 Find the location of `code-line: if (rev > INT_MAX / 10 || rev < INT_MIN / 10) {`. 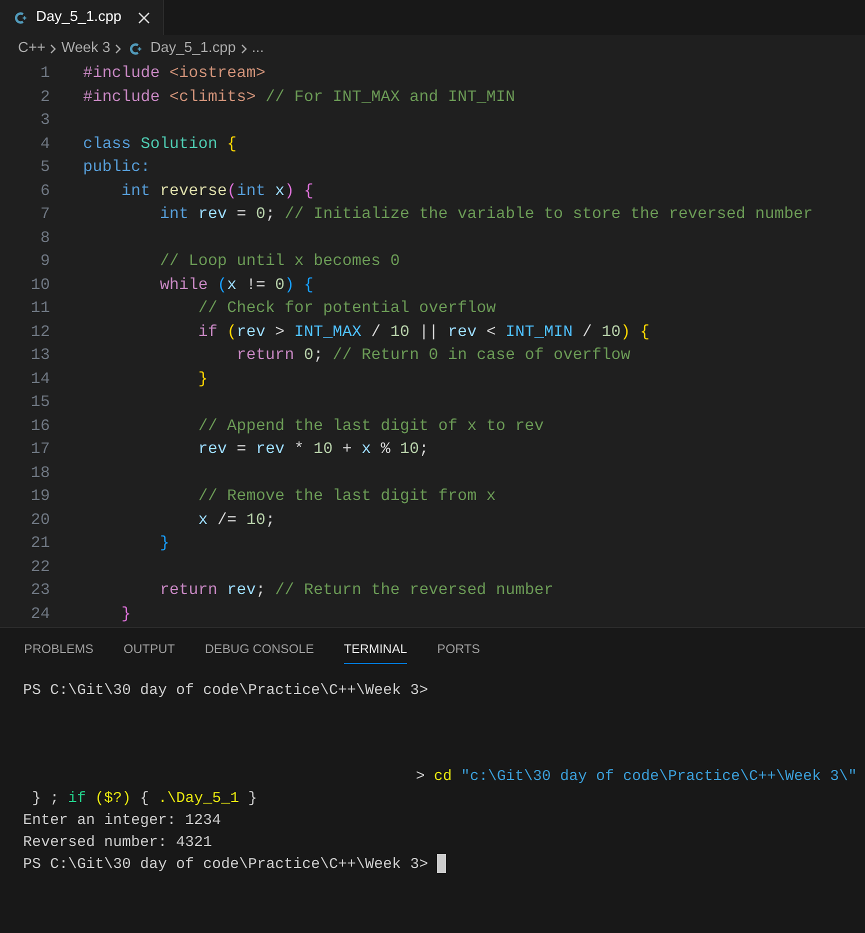

code-line: if (rev > INT_MAX / 10 || rev < INT_MIN / 10) { is located at coordinates (423, 332).